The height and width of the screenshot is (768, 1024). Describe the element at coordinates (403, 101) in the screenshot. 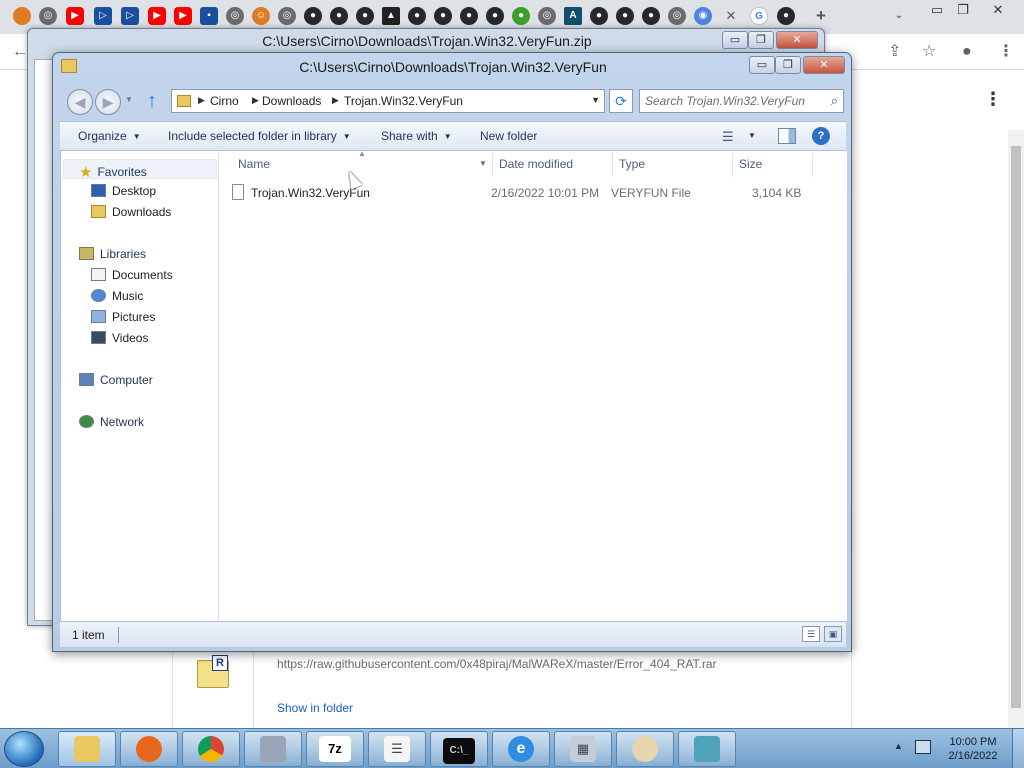

I see `breadcrumb-current-folder: Trojan.Win32.VeryFun` at that location.